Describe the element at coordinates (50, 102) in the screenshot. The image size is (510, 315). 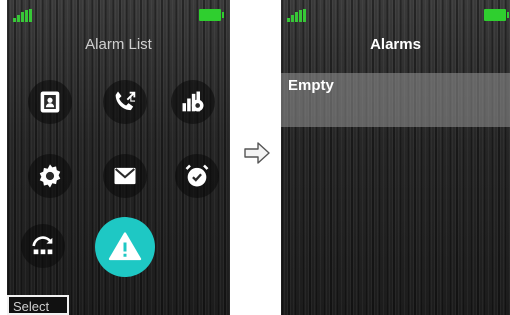
I see `contacts-icon` at that location.